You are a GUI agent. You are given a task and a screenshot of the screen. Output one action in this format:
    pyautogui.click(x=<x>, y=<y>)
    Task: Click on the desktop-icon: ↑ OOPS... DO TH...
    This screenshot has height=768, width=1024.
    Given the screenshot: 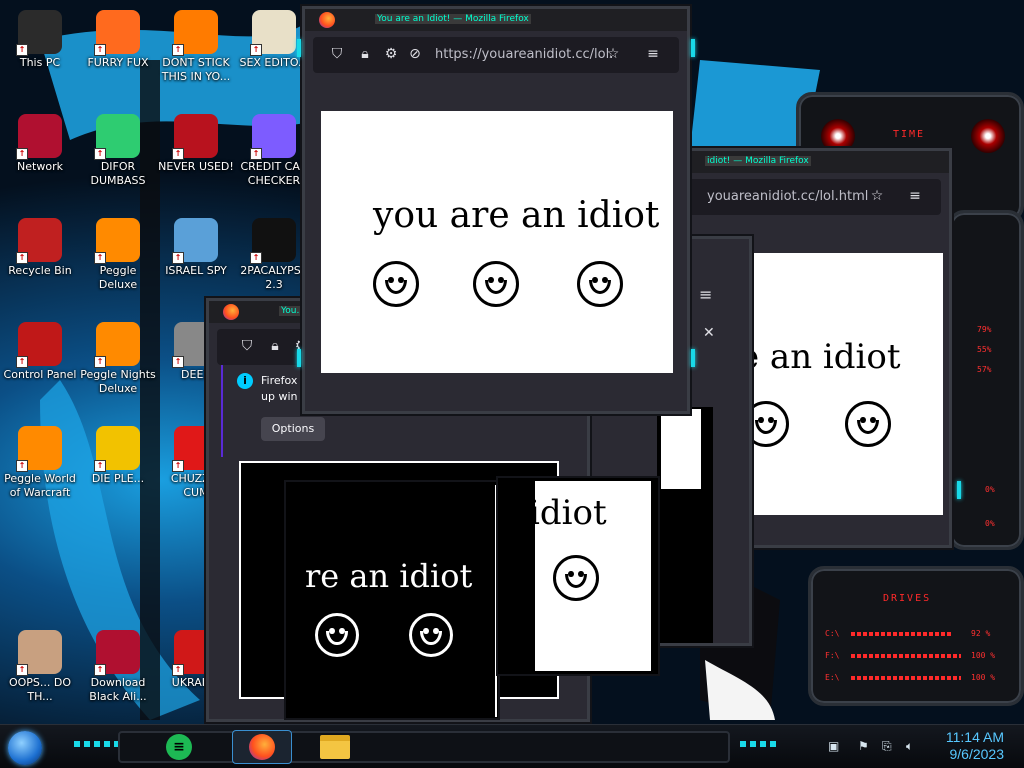 What is the action you would take?
    pyautogui.click(x=40, y=672)
    